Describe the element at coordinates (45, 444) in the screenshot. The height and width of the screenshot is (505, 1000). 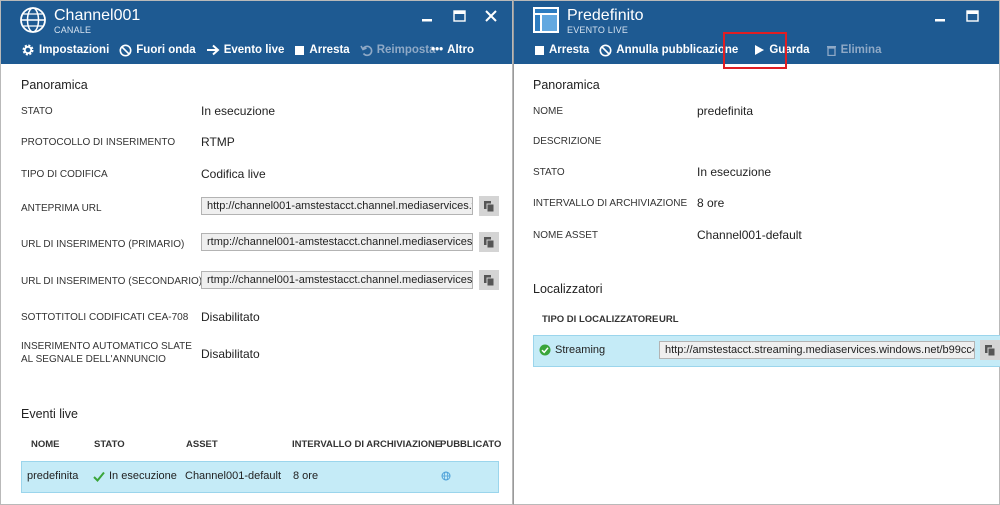
I see `col-header-name: NOME` at that location.